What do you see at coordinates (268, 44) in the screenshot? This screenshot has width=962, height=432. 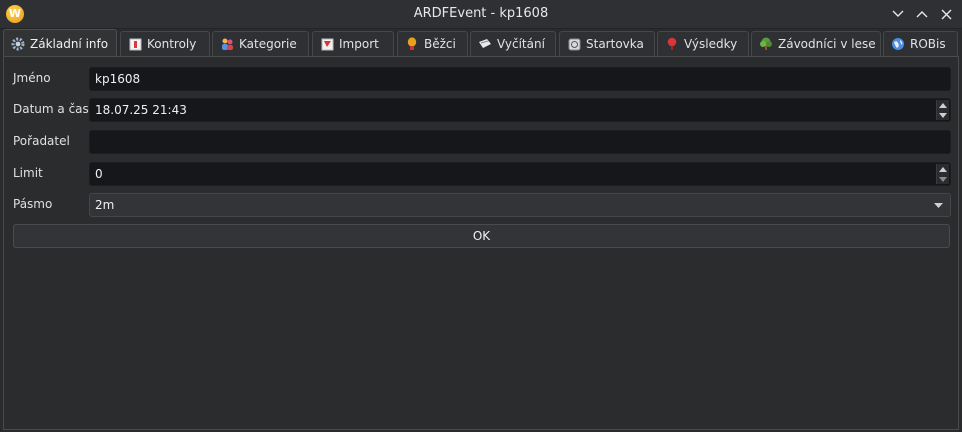 I see `tab-label: Kategorie` at bounding box center [268, 44].